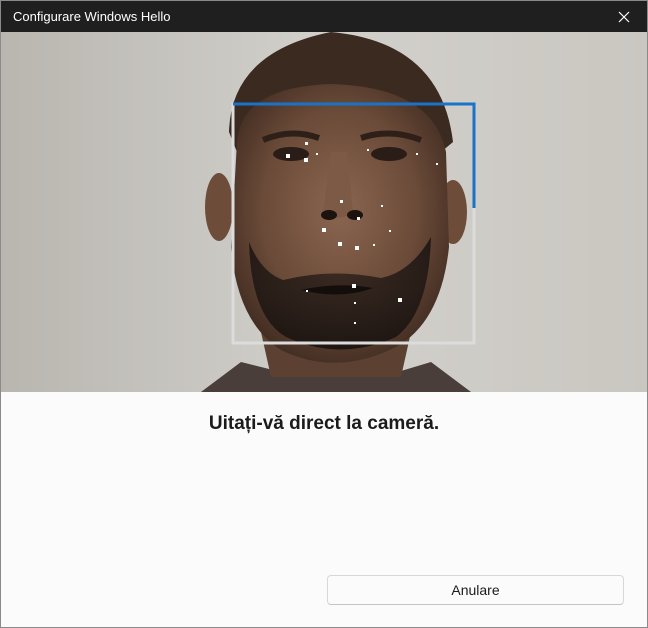 The image size is (648, 628). I want to click on close-button, so click(624, 16).